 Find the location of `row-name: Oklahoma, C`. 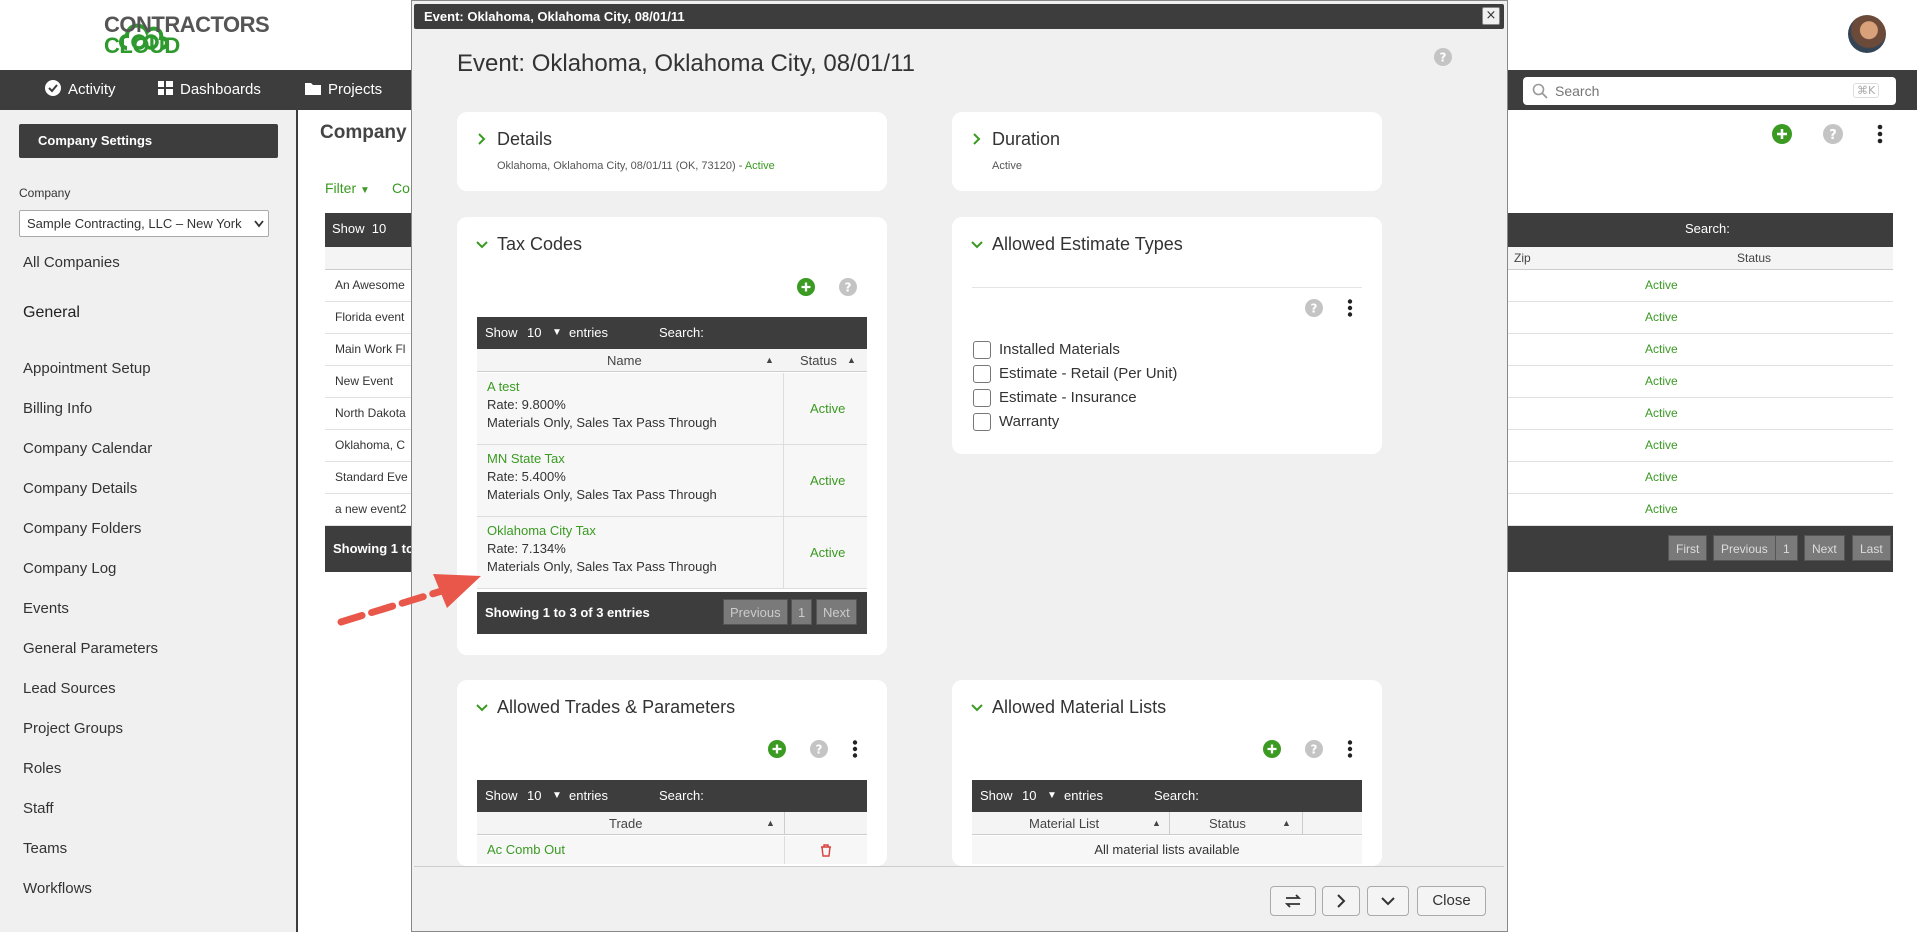

row-name: Oklahoma, C is located at coordinates (370, 445).